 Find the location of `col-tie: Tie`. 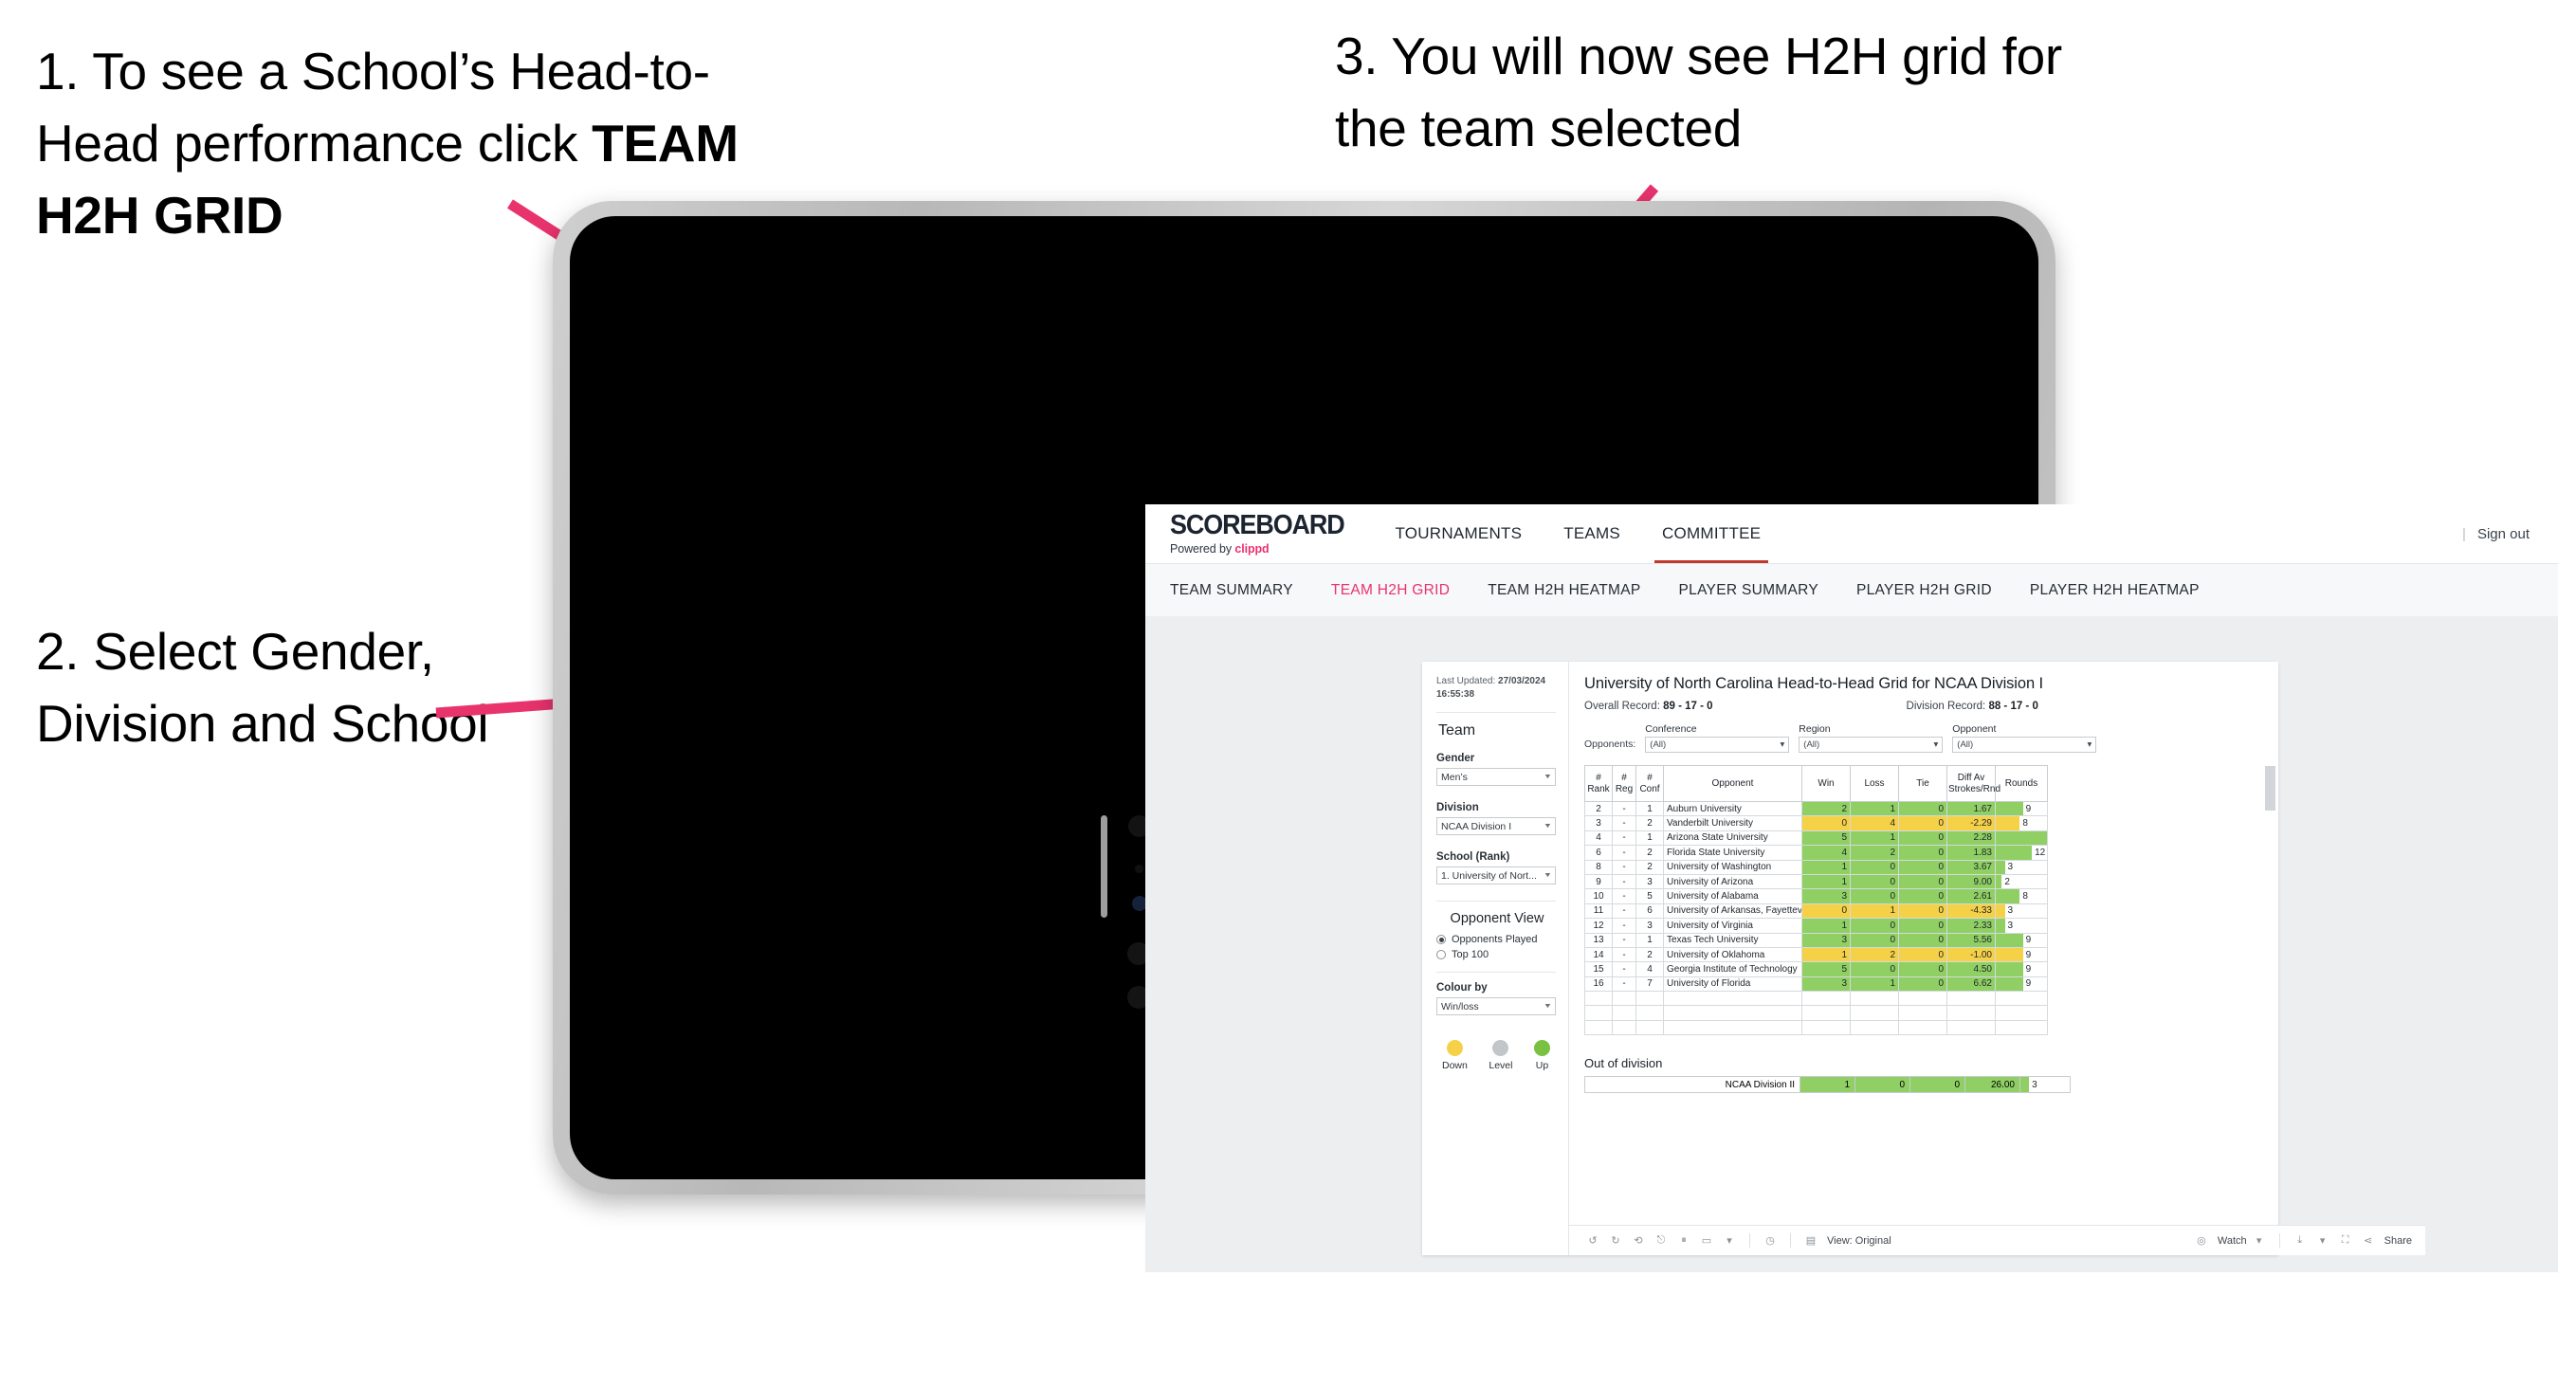

col-tie: Tie is located at coordinates (1922, 783).